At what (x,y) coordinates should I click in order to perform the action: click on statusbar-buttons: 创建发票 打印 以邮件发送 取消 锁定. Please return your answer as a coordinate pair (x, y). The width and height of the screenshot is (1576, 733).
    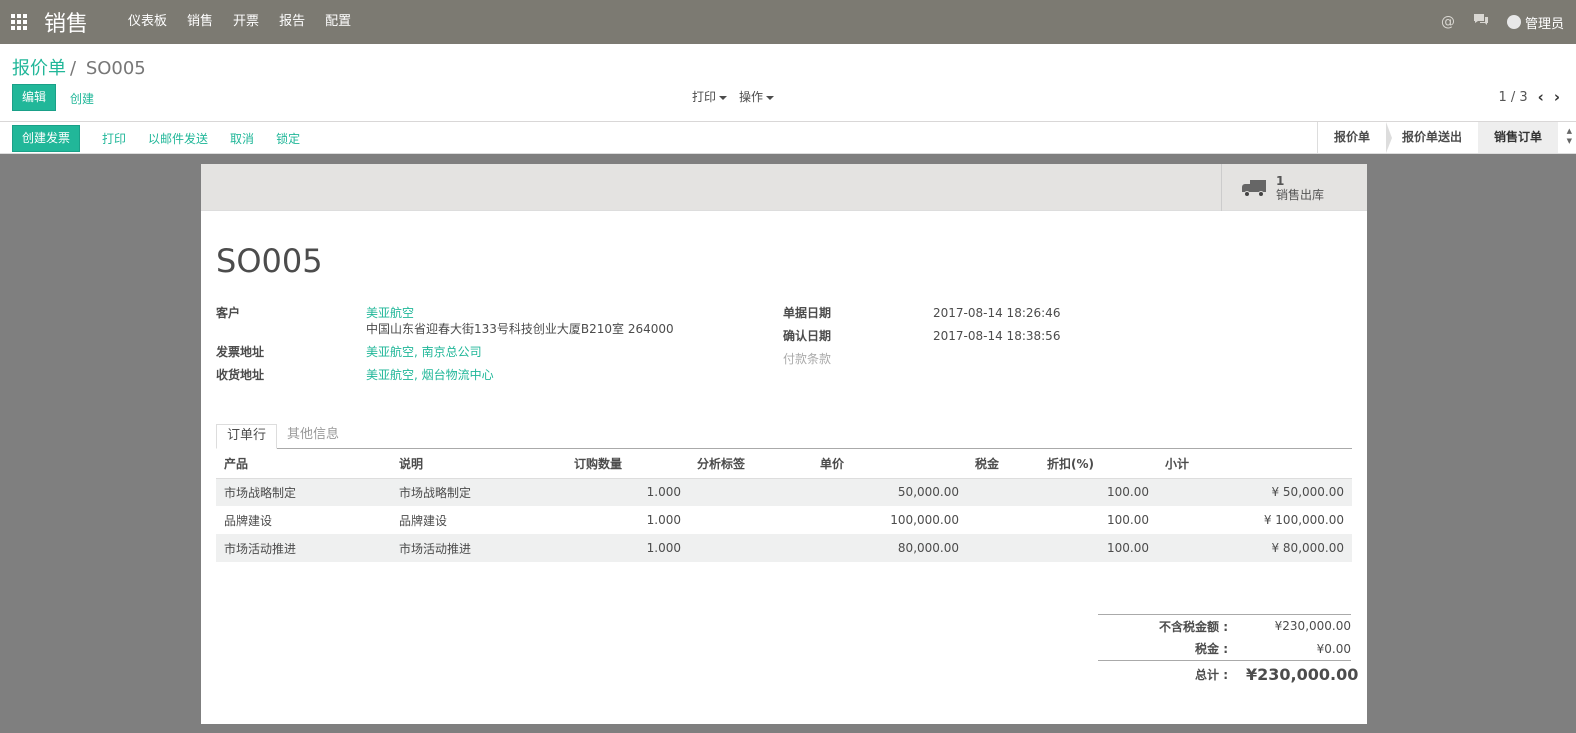
    Looking at the image, I should click on (156, 138).